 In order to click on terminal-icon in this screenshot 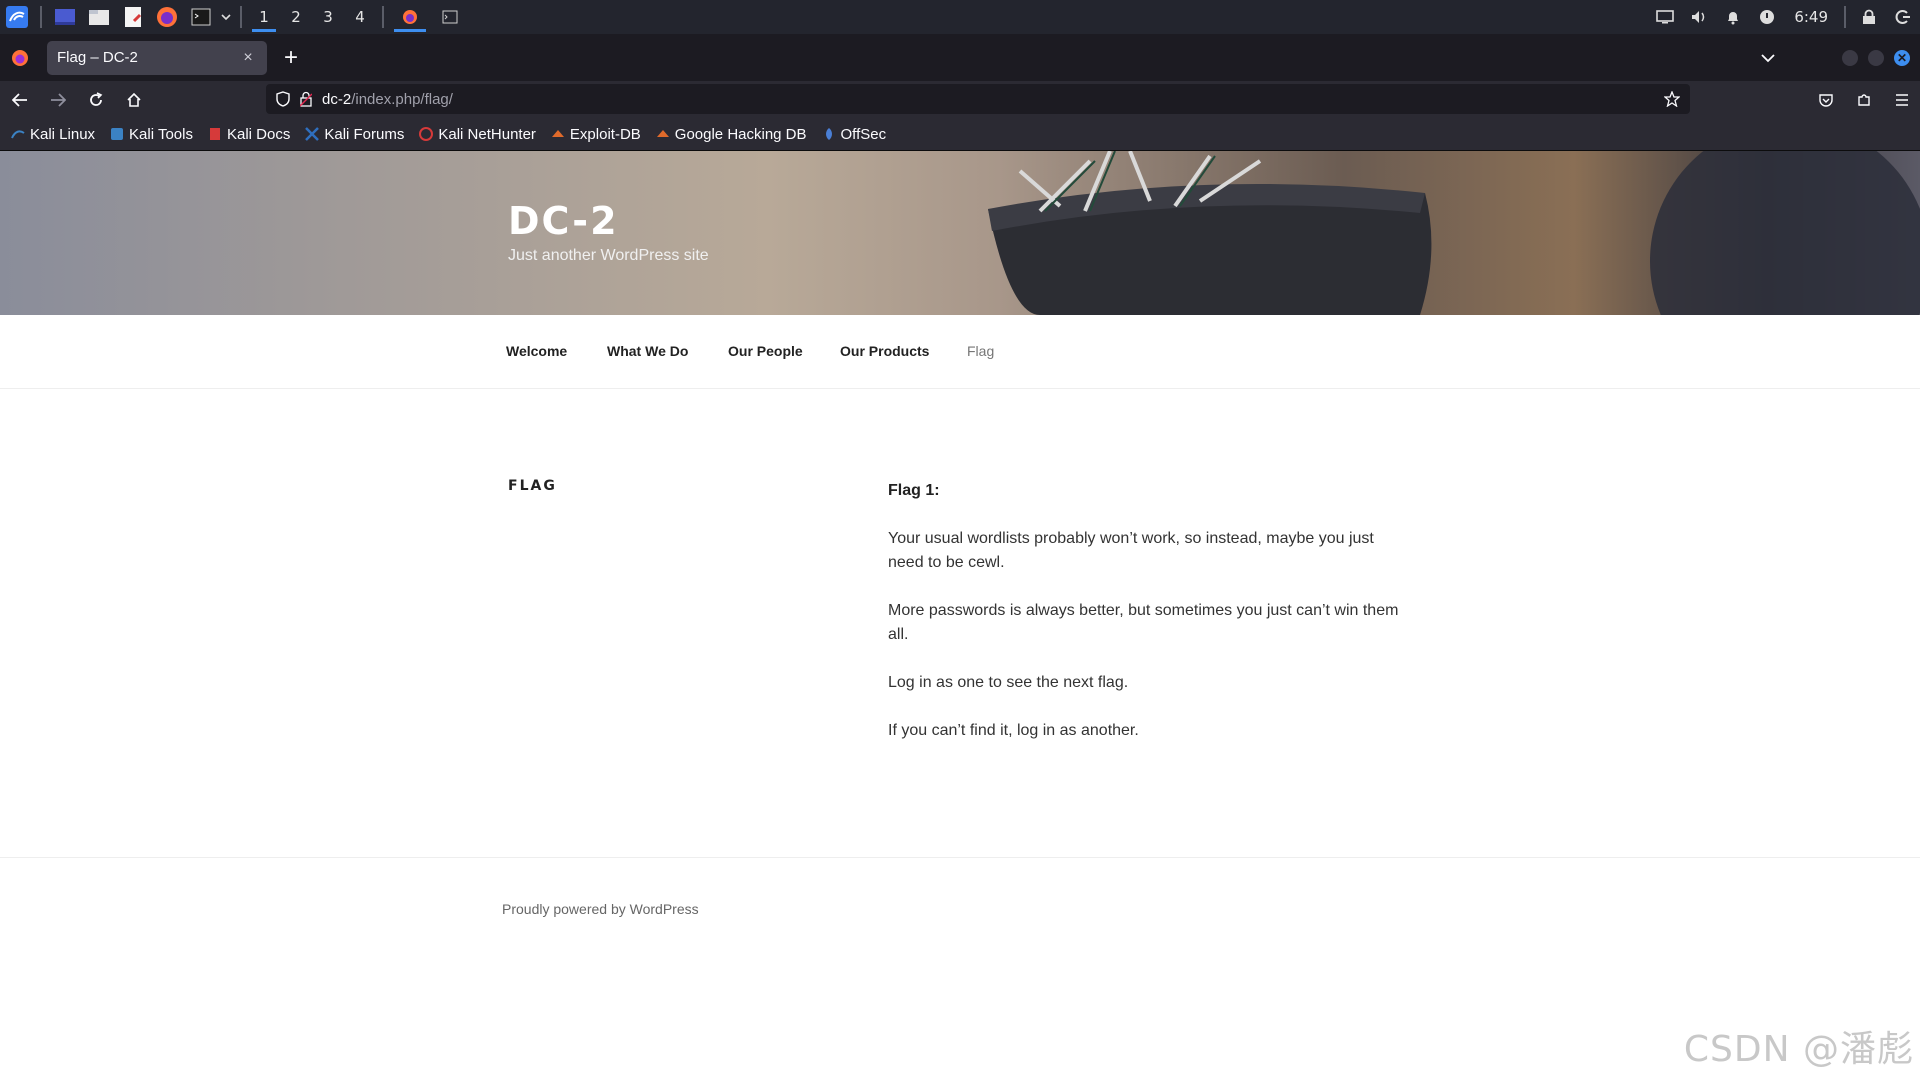, I will do `click(201, 17)`.